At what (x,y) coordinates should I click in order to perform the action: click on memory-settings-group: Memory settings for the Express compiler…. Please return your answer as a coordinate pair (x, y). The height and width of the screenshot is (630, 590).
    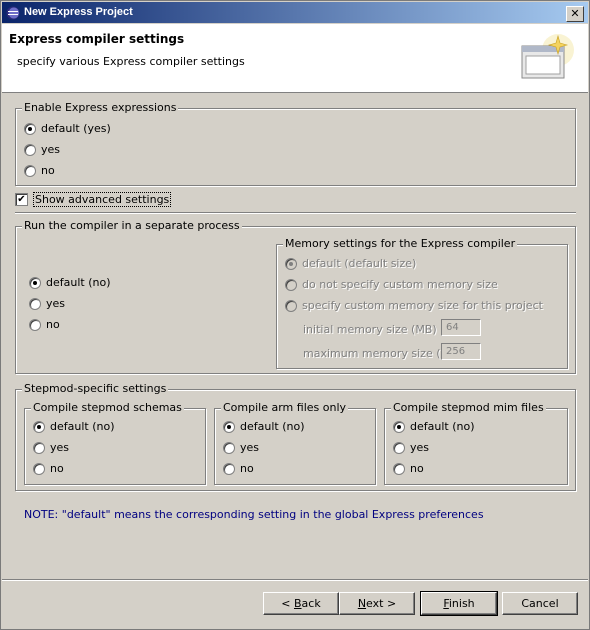
    Looking at the image, I should click on (422, 303).